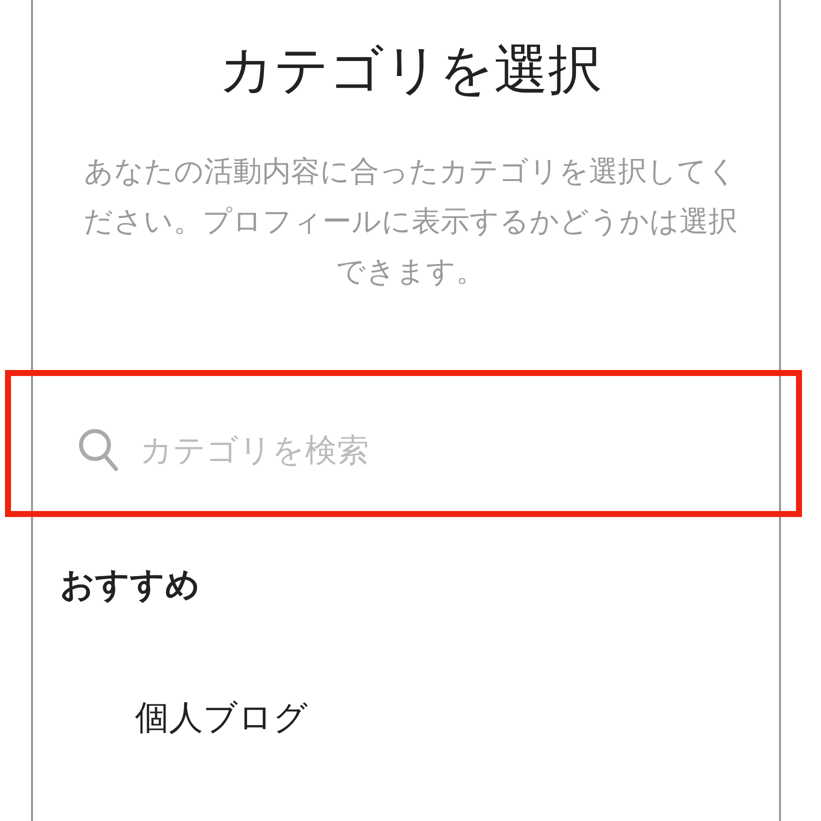 The image size is (821, 821). Describe the element at coordinates (420, 450) in the screenshot. I see `search-field: カテゴリを検索` at that location.